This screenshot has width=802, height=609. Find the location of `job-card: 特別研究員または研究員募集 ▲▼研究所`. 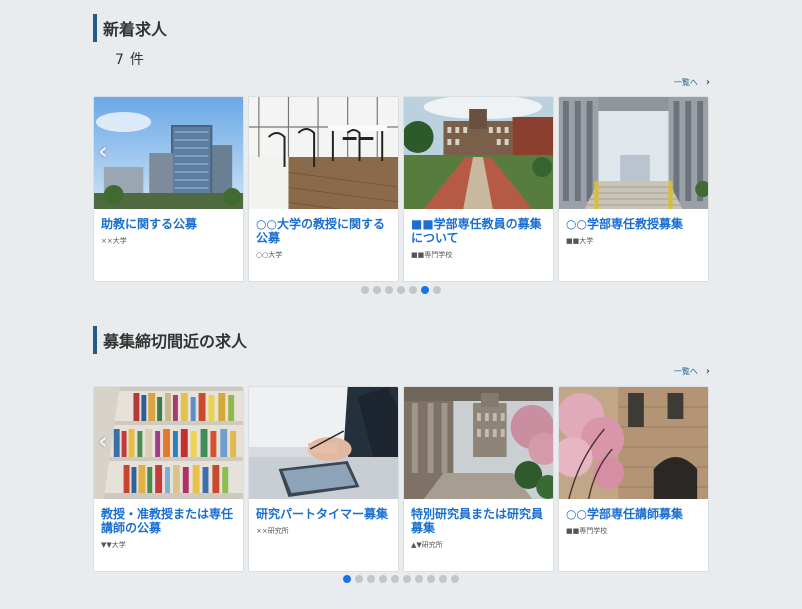

job-card: 特別研究員または研究員募集 ▲▼研究所 is located at coordinates (478, 479).